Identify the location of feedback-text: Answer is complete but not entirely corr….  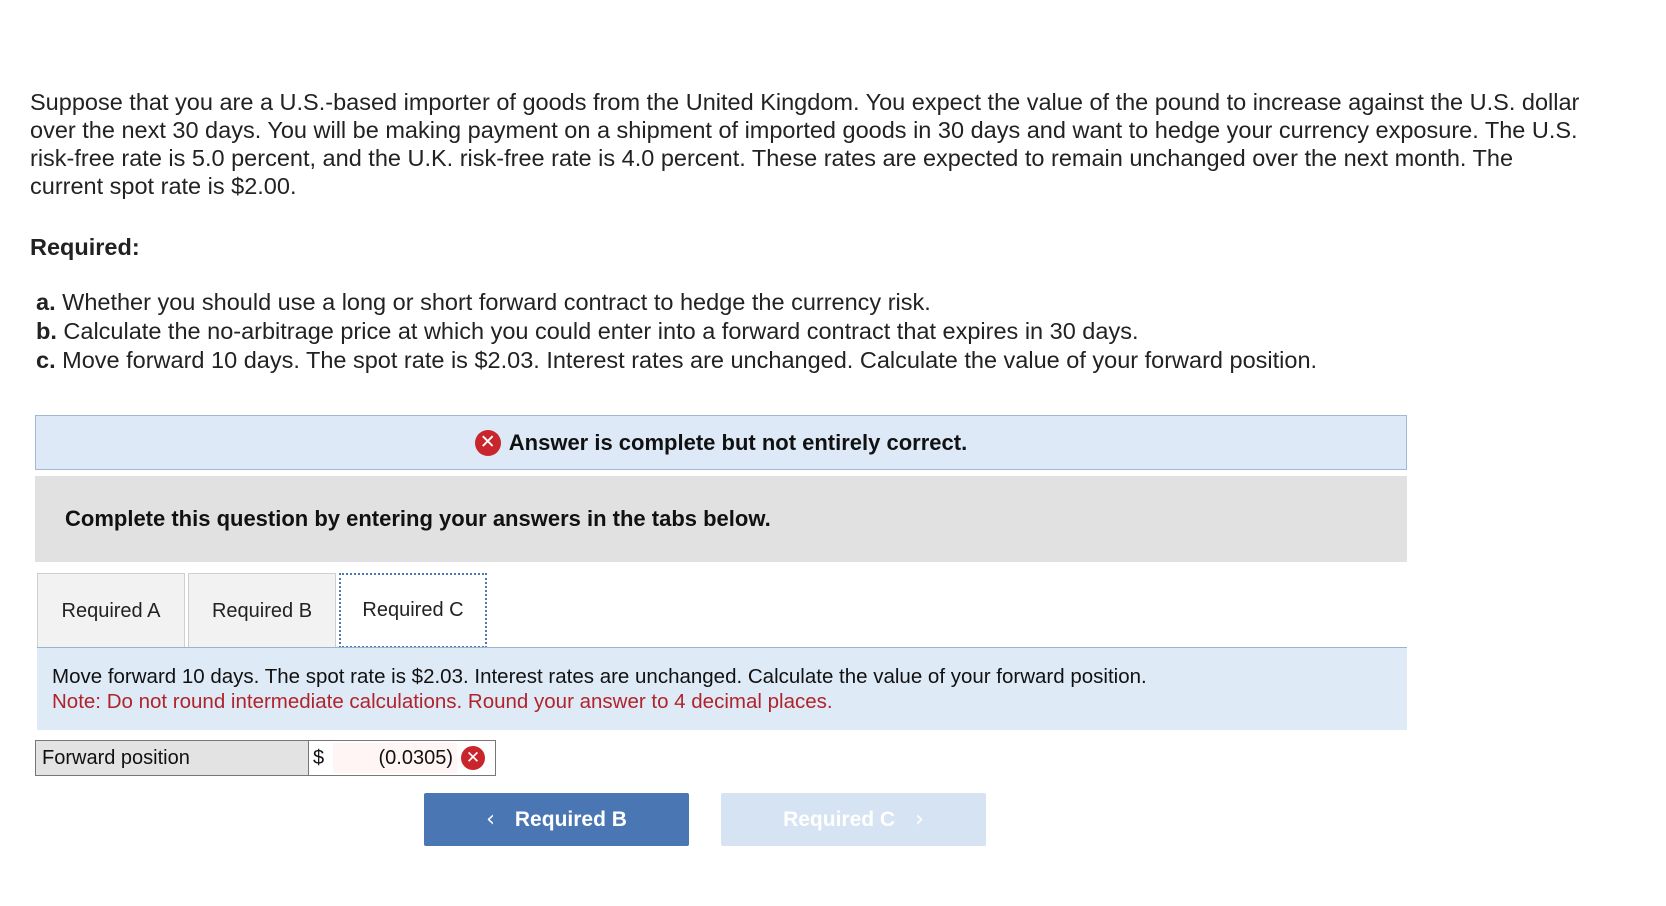
(738, 442).